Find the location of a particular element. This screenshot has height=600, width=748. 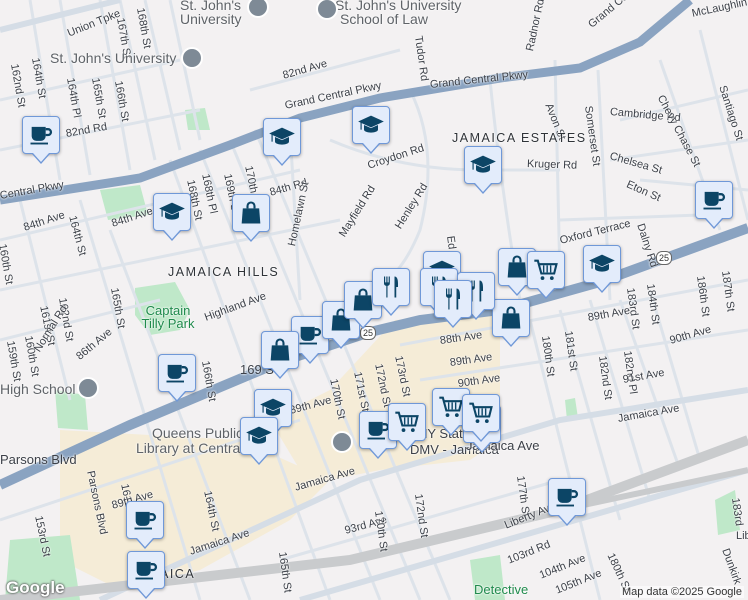

map-attribution: Map data ©2025 Google is located at coordinates (681, 592).